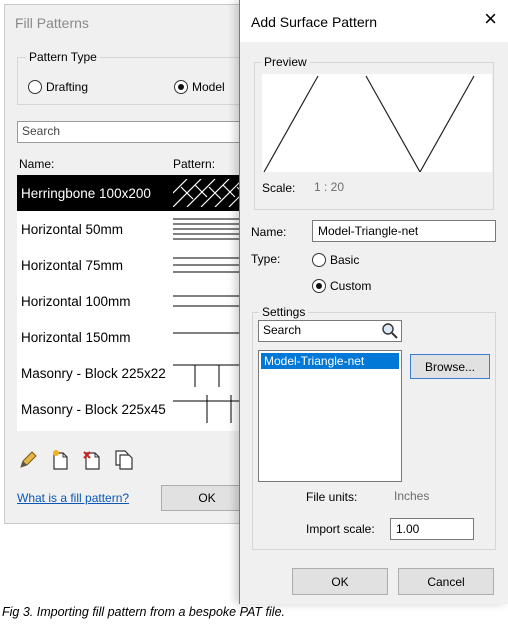 The image size is (508, 625). Describe the element at coordinates (76, 460) in the screenshot. I see `pattern-toolbar` at that location.